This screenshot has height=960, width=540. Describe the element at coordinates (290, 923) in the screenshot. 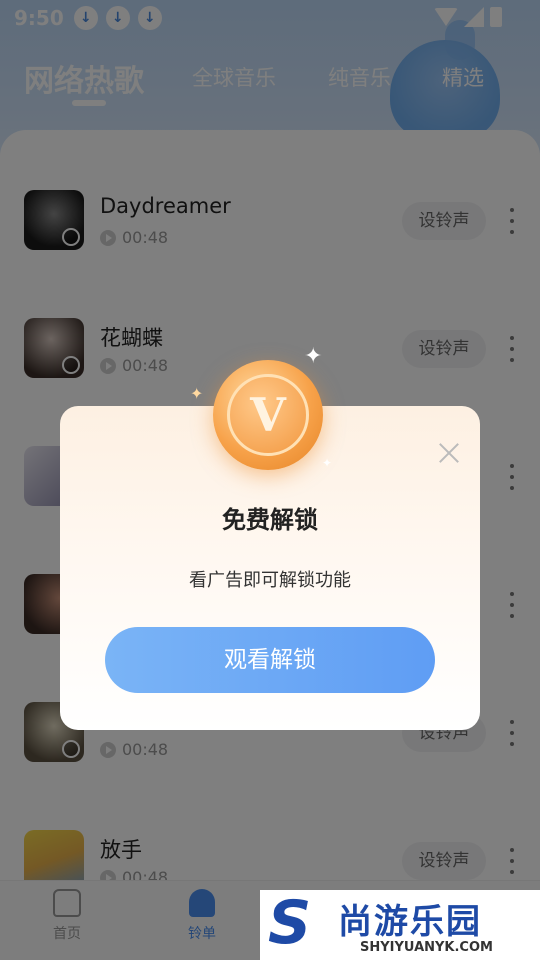

I see `watermark-logo: S` at that location.